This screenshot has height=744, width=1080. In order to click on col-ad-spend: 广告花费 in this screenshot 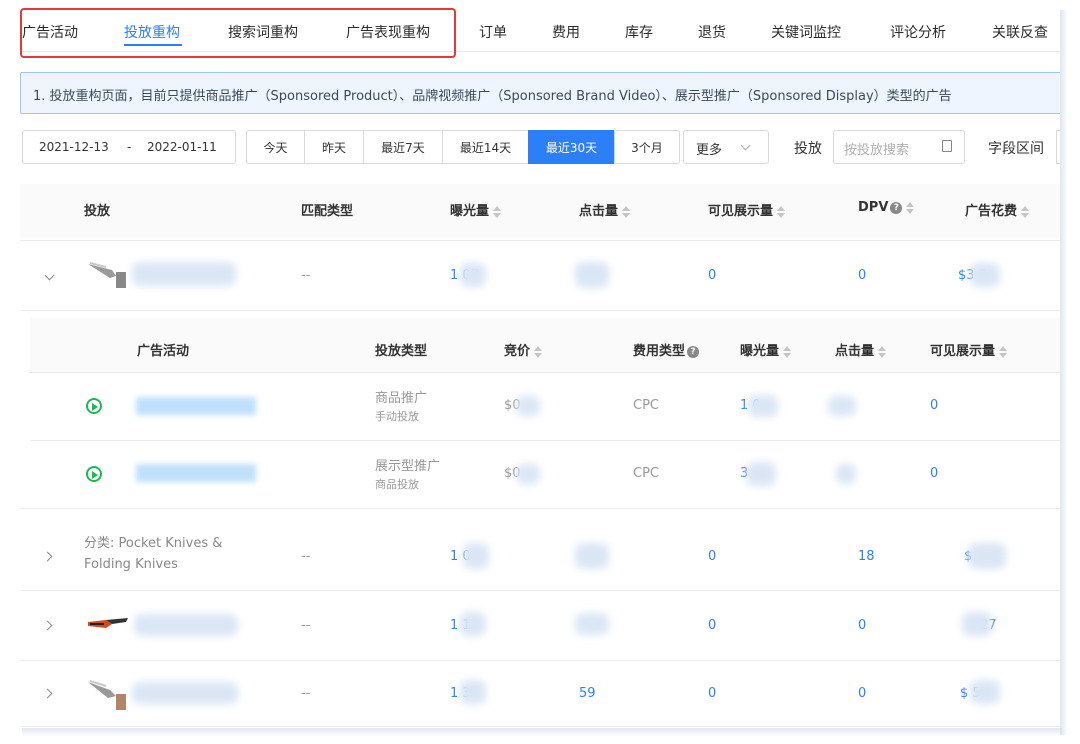, I will do `click(997, 209)`.